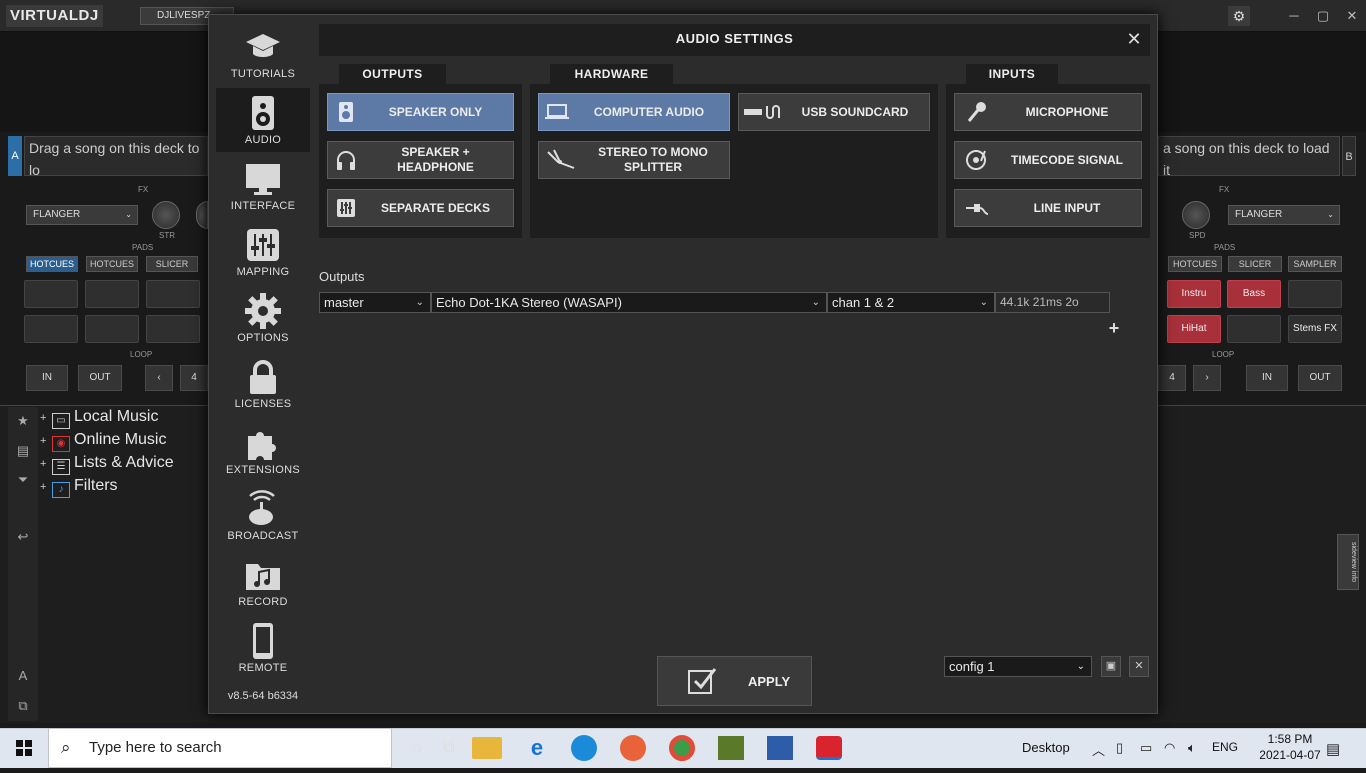 The width and height of the screenshot is (1366, 773). What do you see at coordinates (1196, 215) in the screenshot?
I see `spd-knob` at bounding box center [1196, 215].